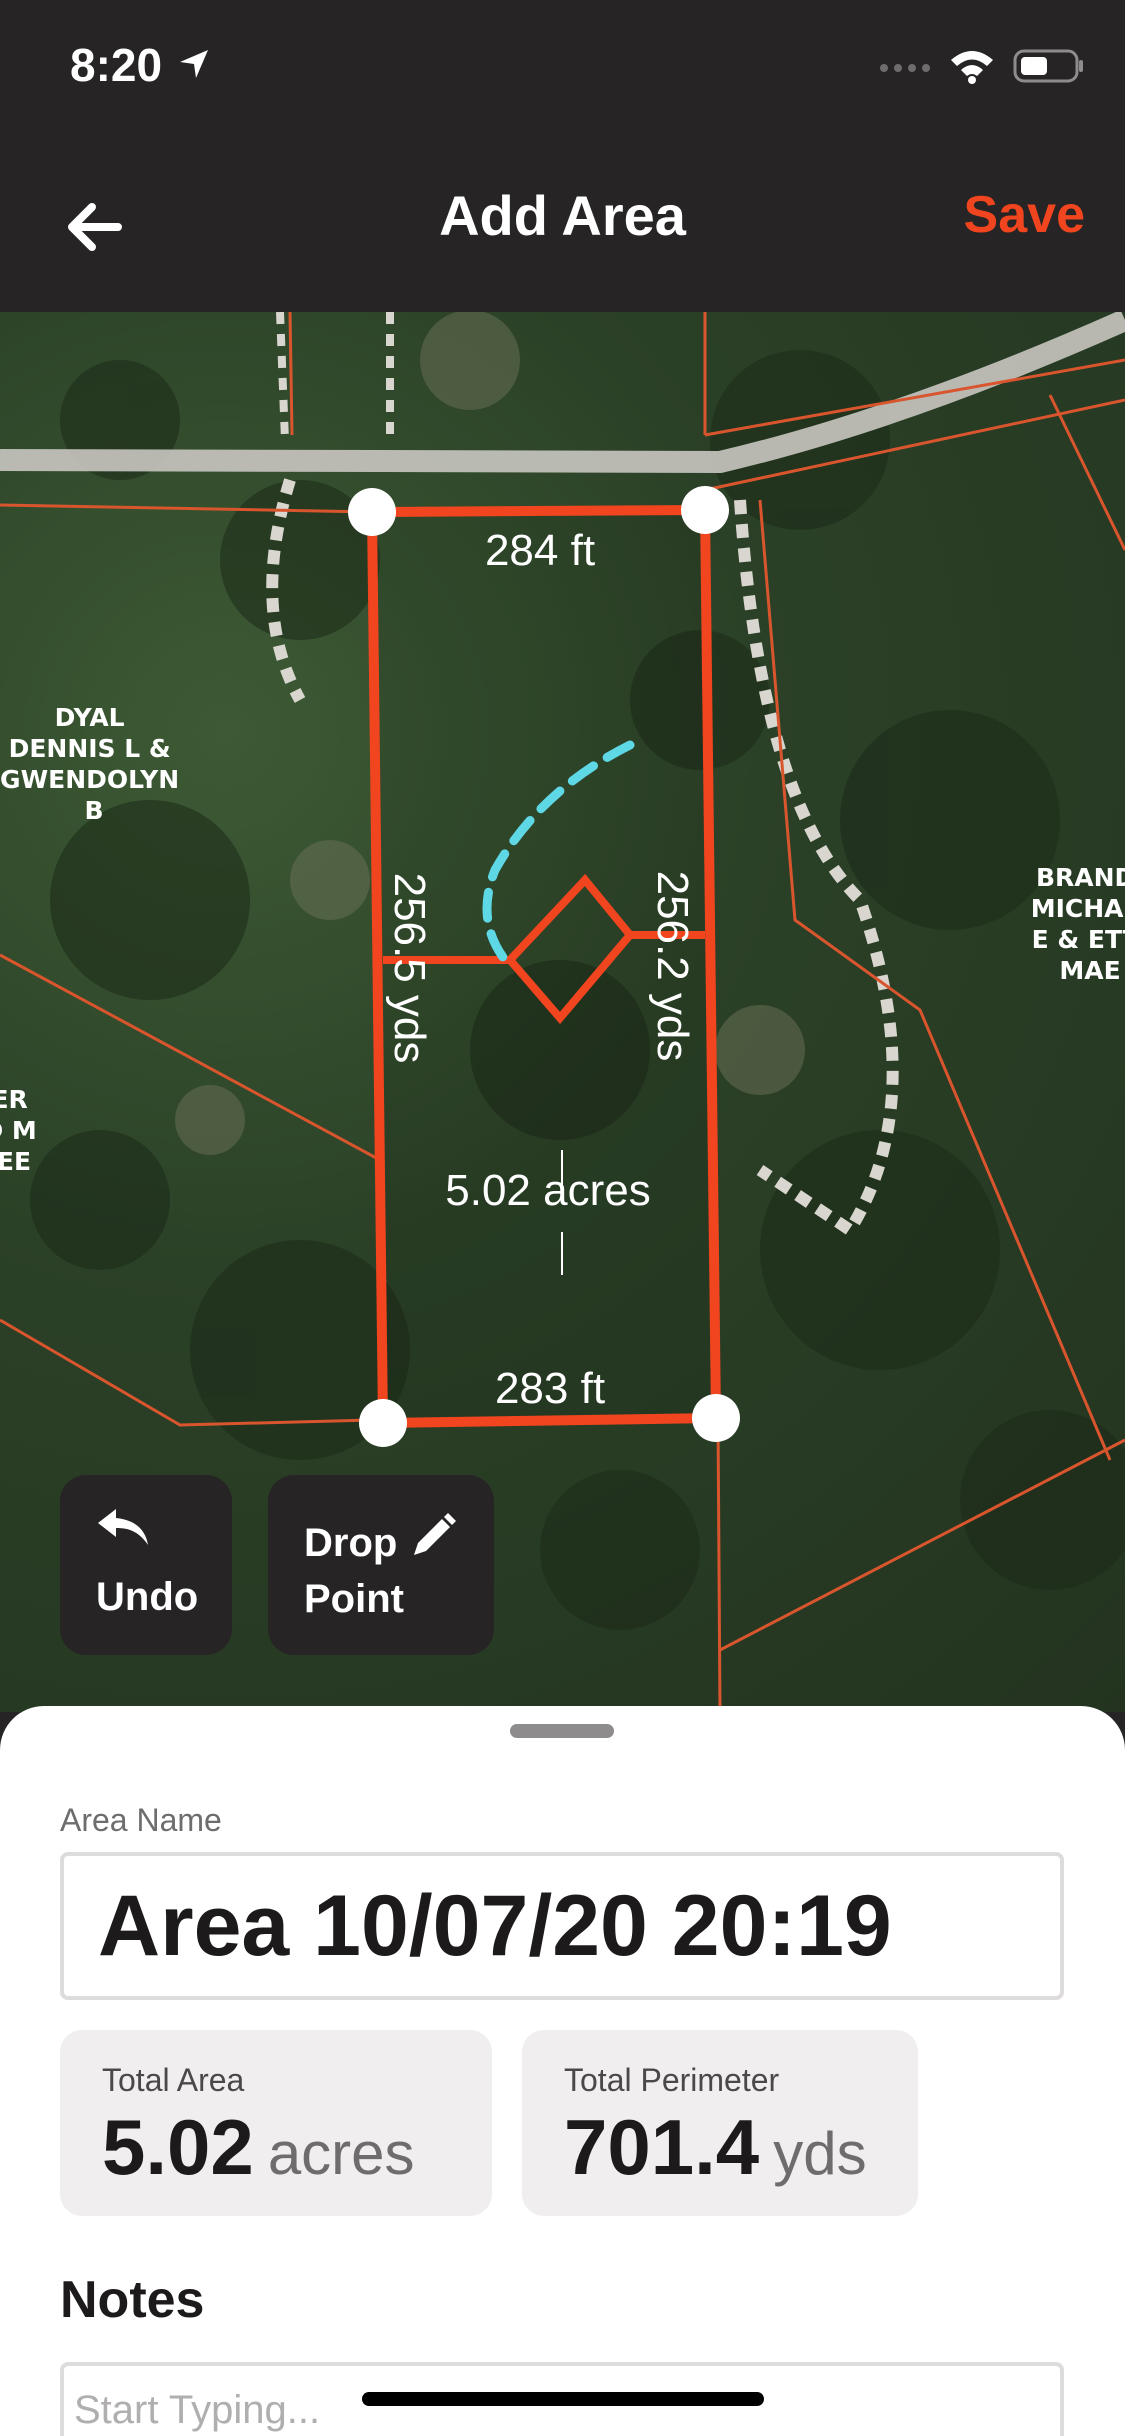 The width and height of the screenshot is (1125, 2436). I want to click on owner-label-partial: ER D M EE, so click(23, 1130).